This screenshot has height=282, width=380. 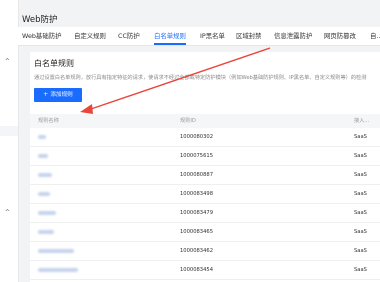 I want to click on rule-id: 1000083498, so click(x=197, y=194).